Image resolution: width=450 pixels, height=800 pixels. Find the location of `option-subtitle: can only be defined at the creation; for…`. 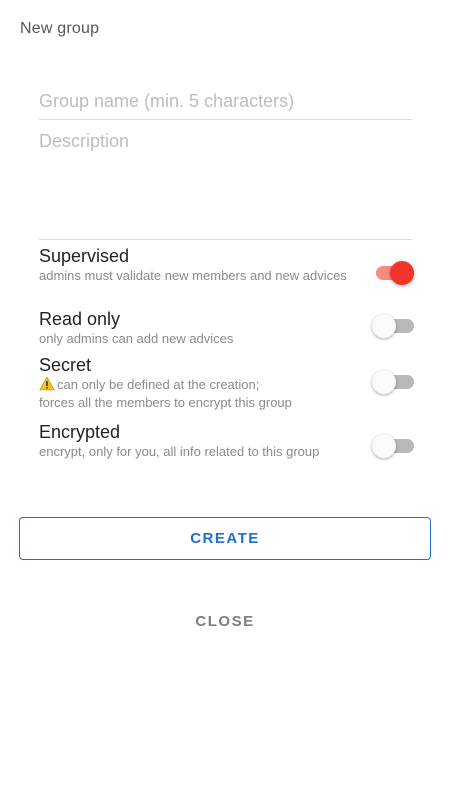

option-subtitle: can only be defined at the creation; for… is located at coordinates (200, 394).